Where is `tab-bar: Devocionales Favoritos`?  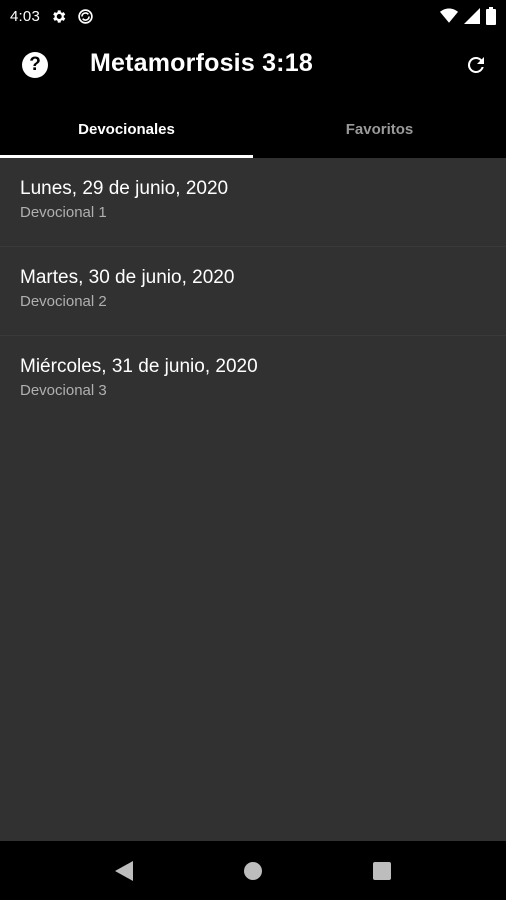 tab-bar: Devocionales Favoritos is located at coordinates (253, 129).